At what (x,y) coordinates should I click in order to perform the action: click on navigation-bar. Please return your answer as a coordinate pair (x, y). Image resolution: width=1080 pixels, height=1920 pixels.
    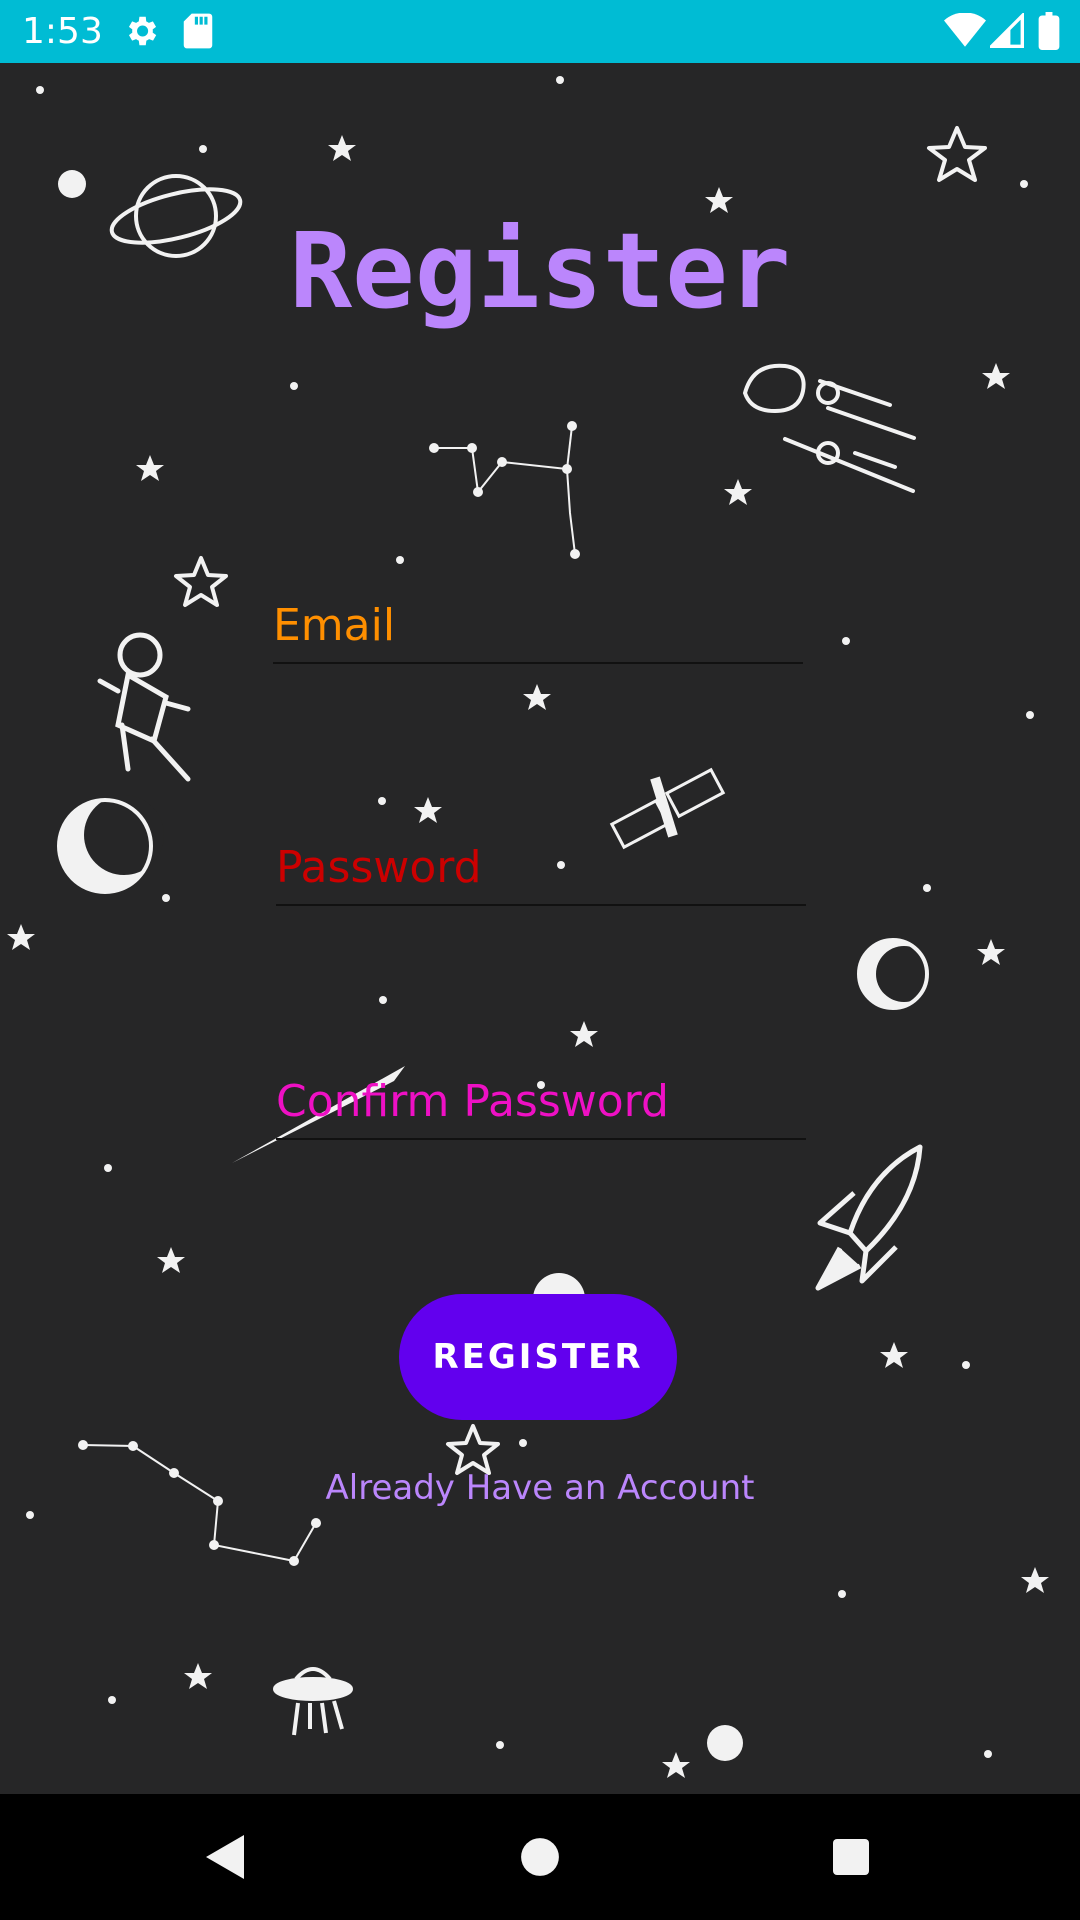
    Looking at the image, I should click on (540, 1857).